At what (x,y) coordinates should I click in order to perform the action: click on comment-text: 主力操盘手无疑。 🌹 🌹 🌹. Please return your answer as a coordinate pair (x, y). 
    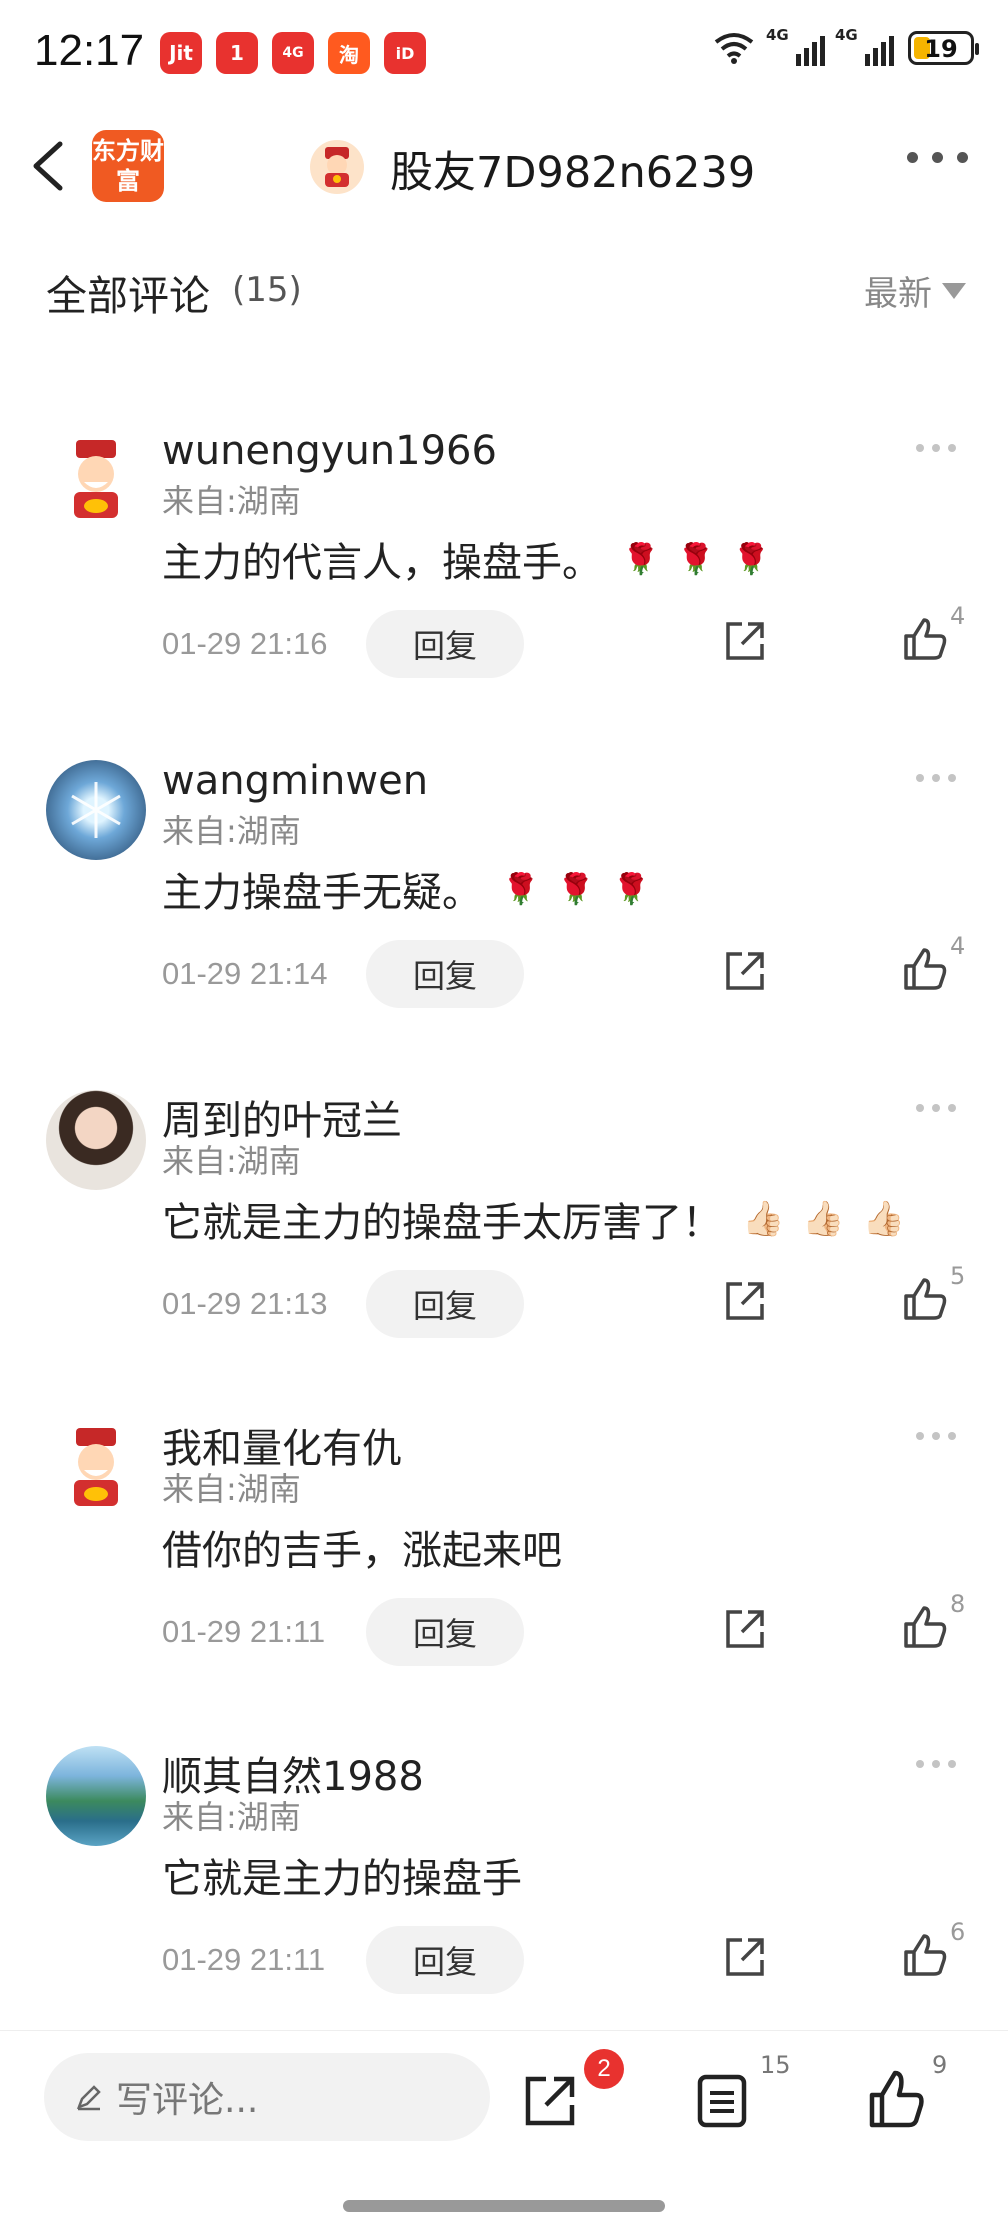
    Looking at the image, I should click on (406, 889).